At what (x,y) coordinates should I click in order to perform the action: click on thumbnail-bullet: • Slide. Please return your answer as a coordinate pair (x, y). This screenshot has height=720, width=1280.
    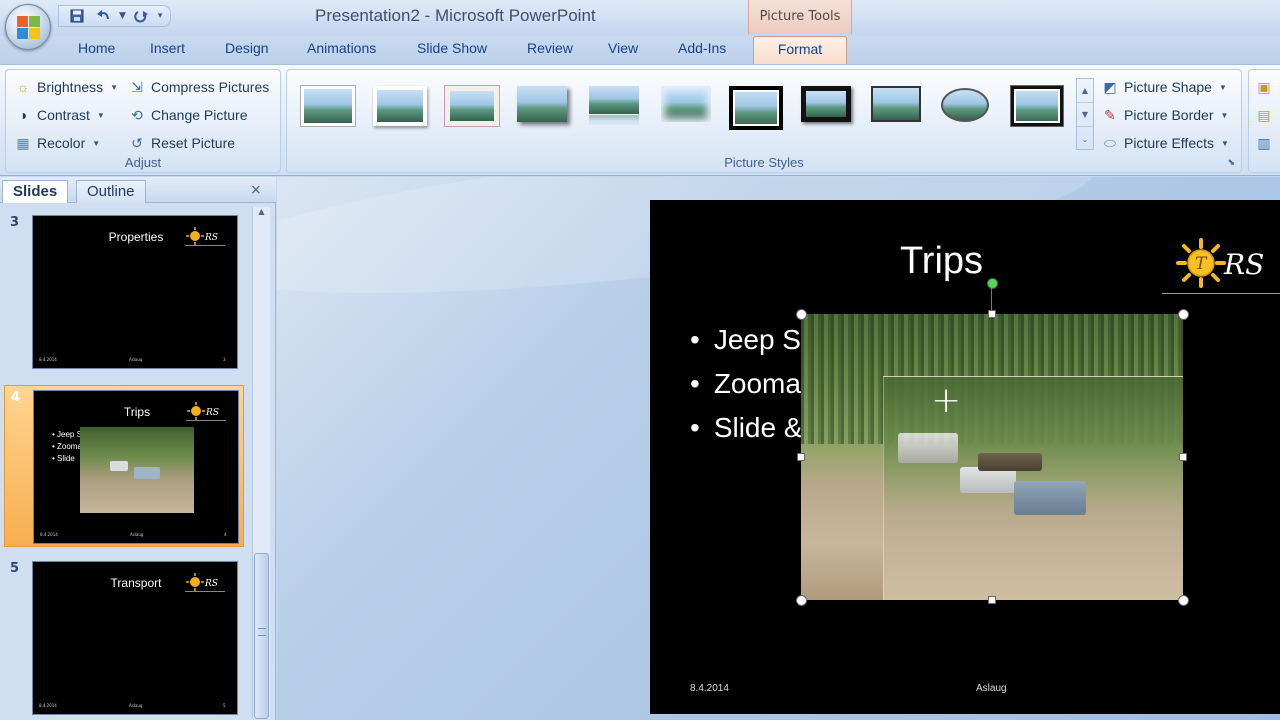
    Looking at the image, I should click on (63, 458).